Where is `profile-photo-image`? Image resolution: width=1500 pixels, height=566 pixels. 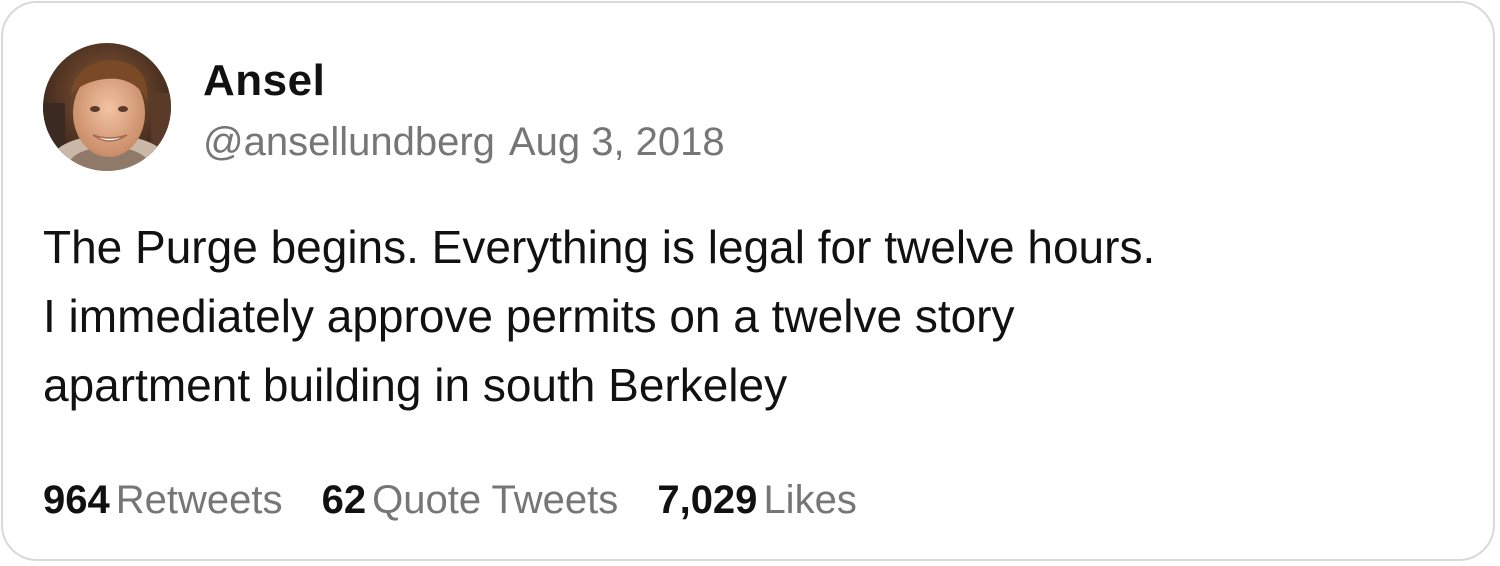
profile-photo-image is located at coordinates (107, 107).